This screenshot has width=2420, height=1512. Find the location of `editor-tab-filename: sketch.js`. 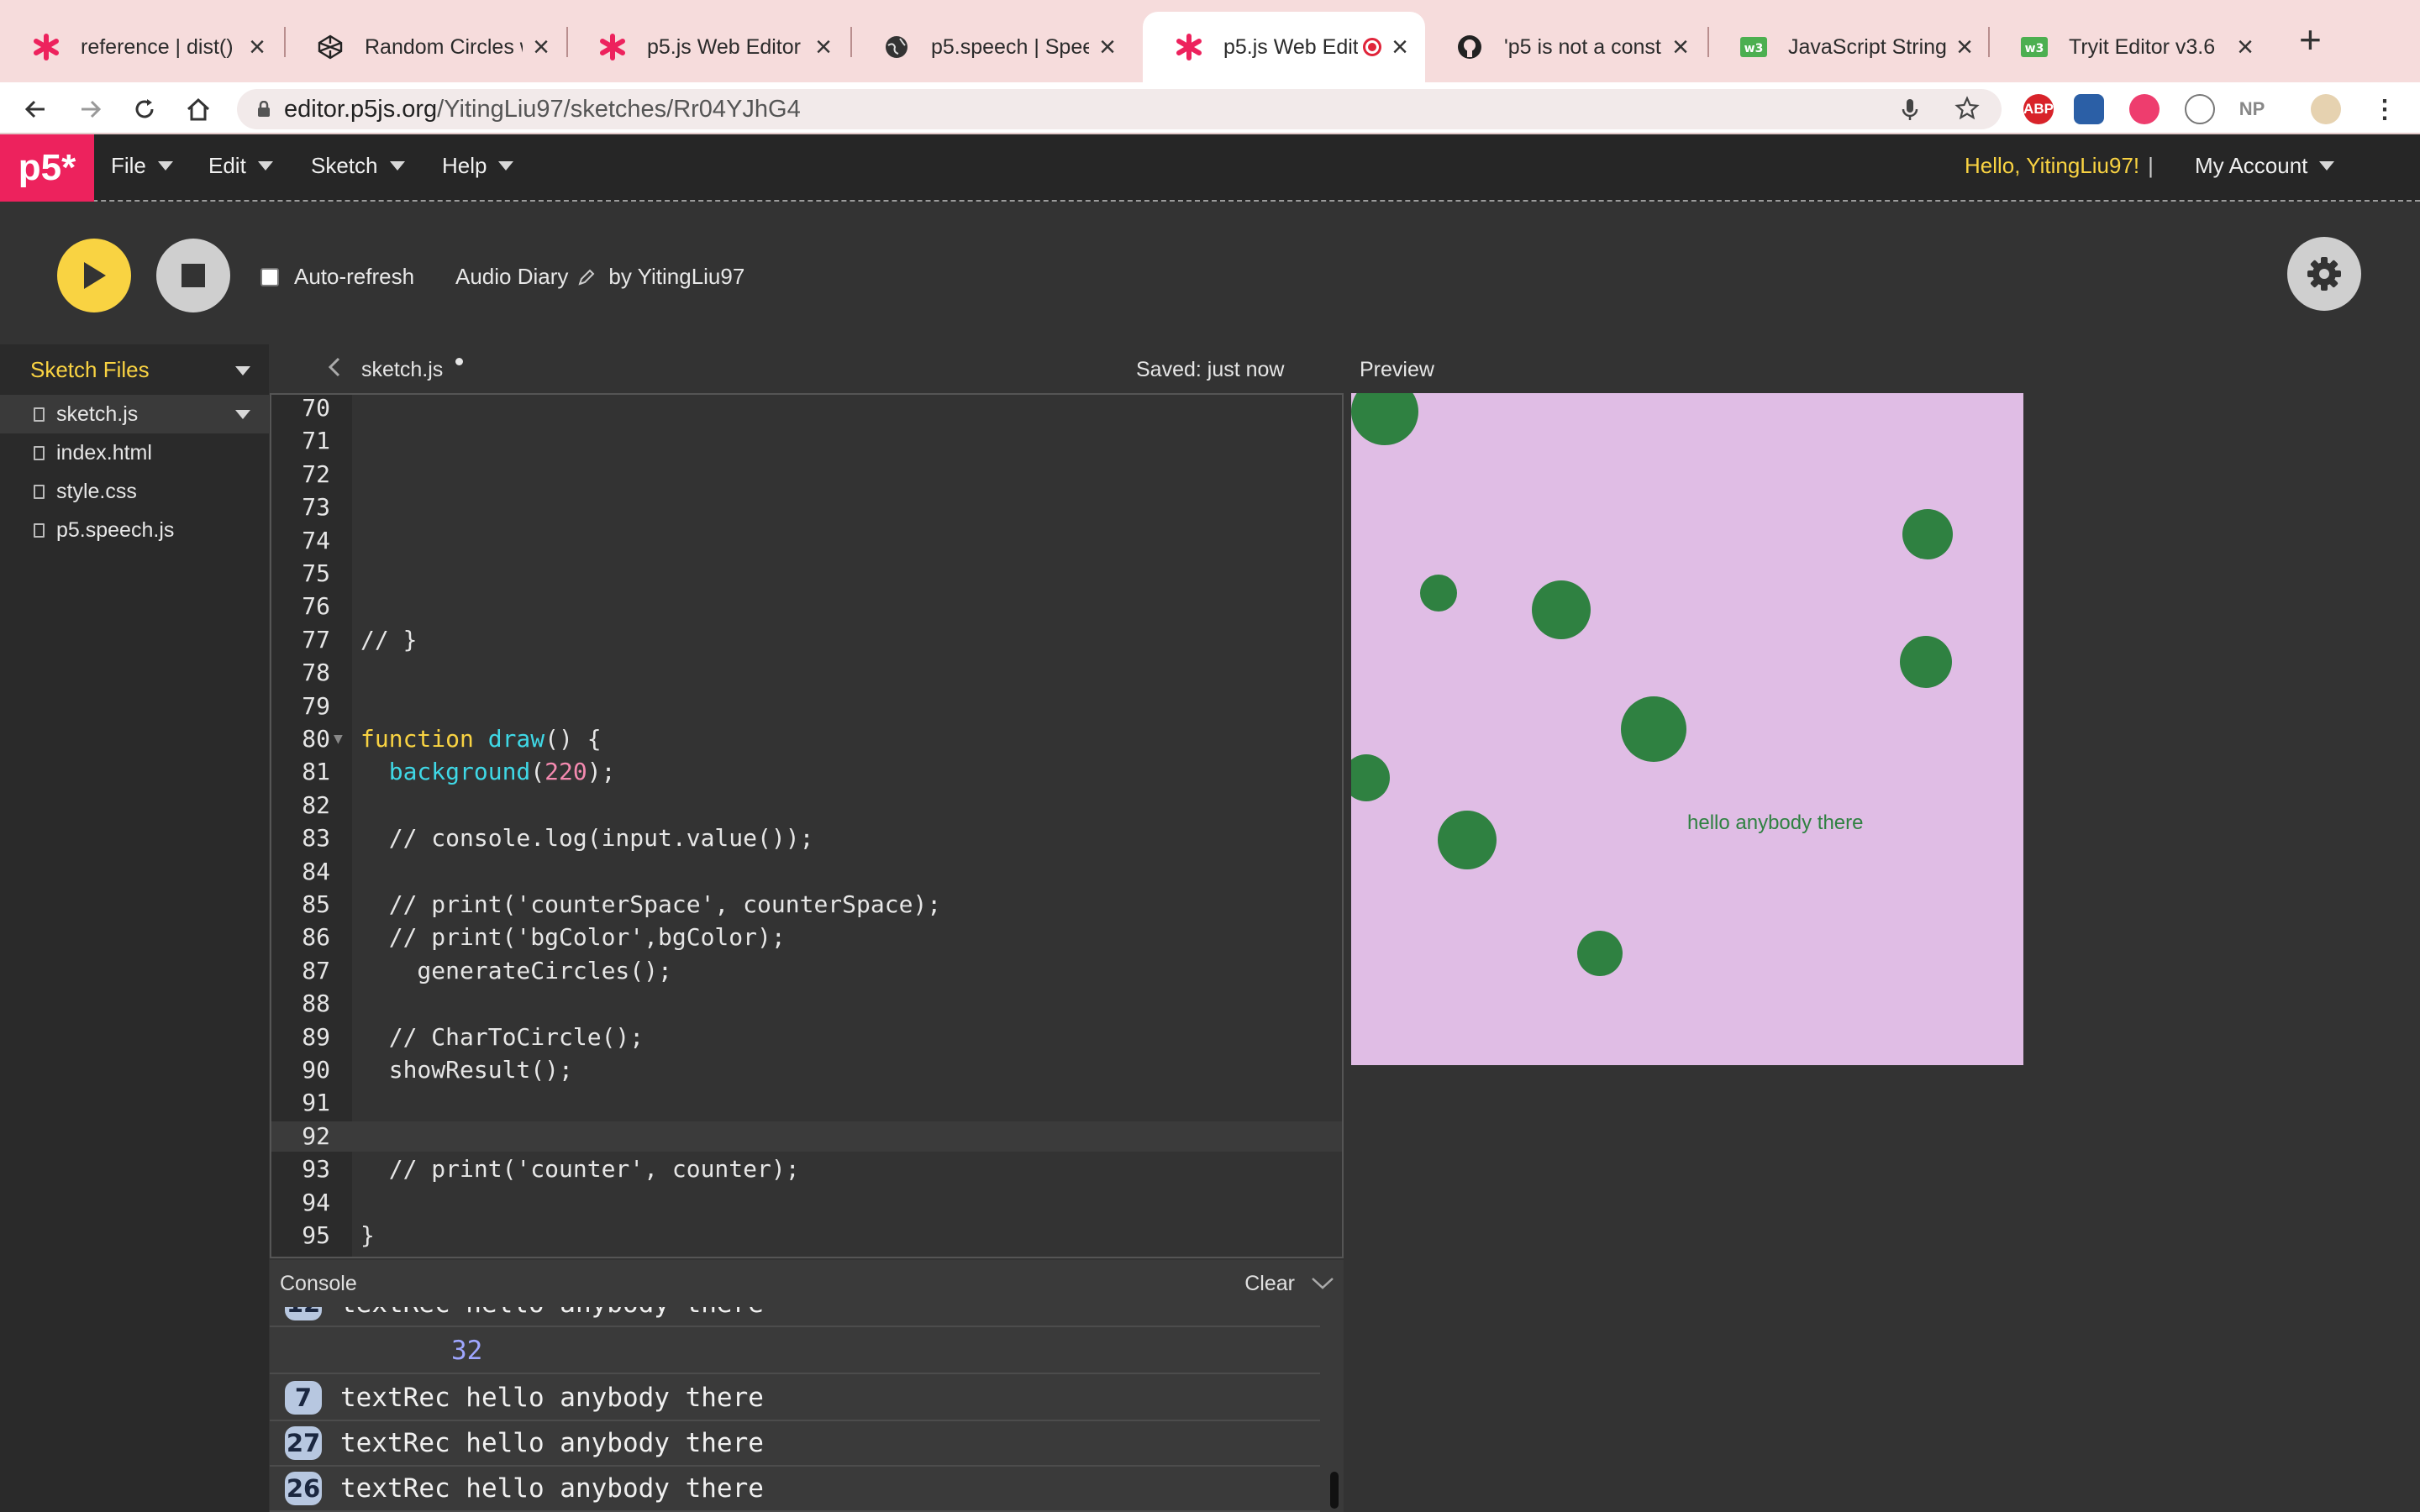

editor-tab-filename: sketch.js is located at coordinates (402, 370).